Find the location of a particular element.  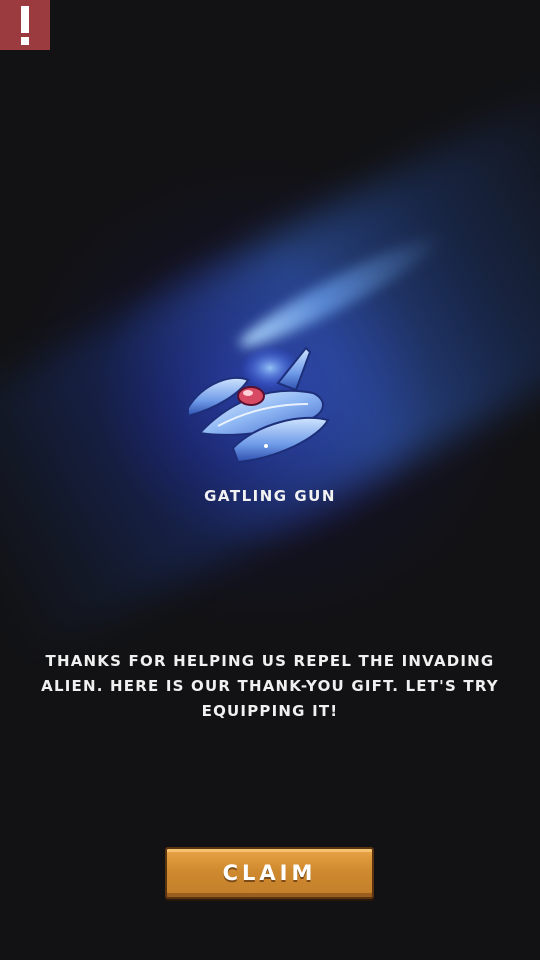

claim-button-label: CLAIM is located at coordinates (269, 873).